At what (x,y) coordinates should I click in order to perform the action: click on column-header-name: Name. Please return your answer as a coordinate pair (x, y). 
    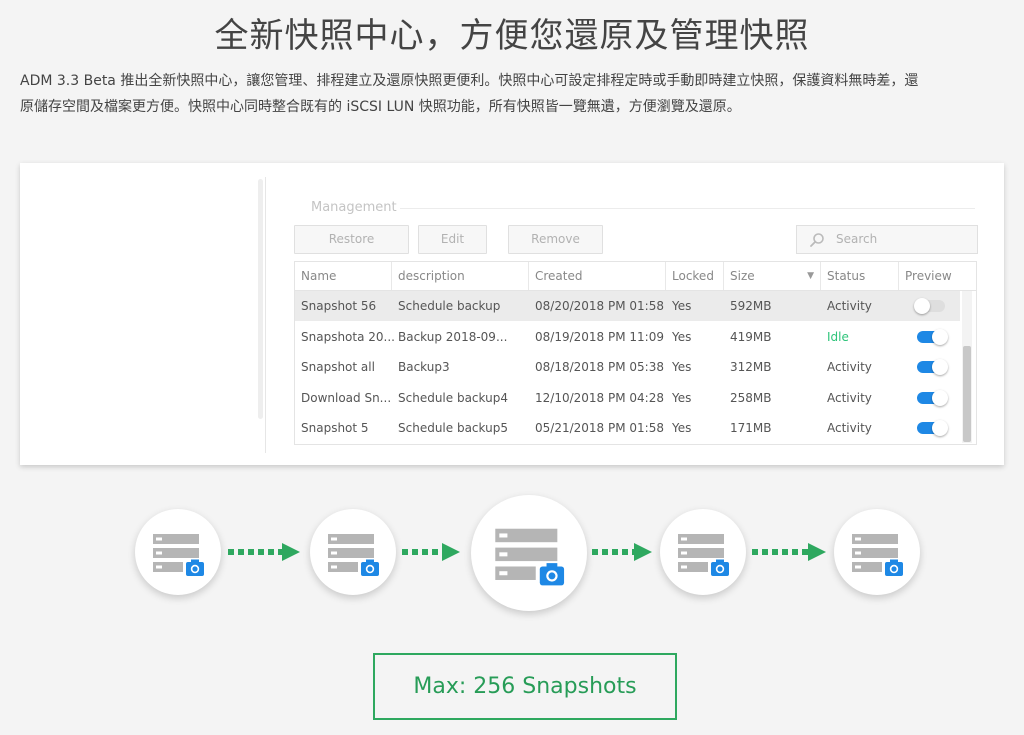
    Looking at the image, I should click on (343, 276).